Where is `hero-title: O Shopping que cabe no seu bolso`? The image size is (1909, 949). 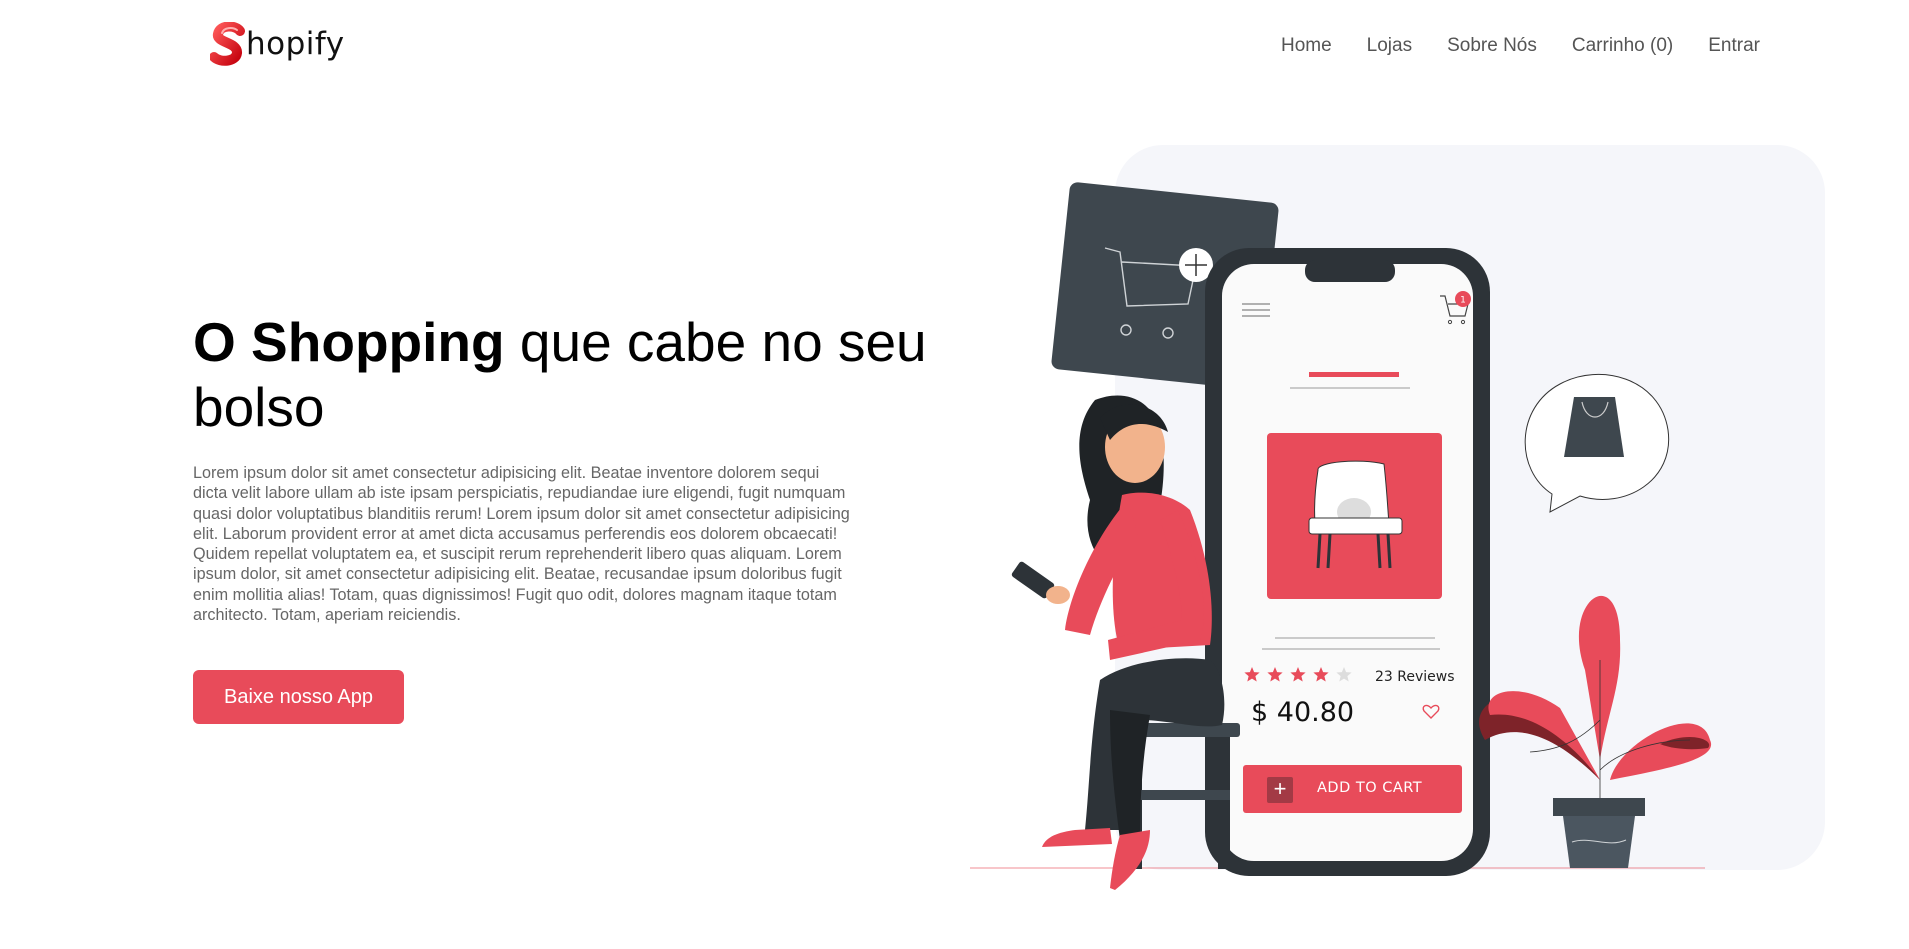
hero-title: O Shopping que cabe no seu bolso is located at coordinates (583, 375).